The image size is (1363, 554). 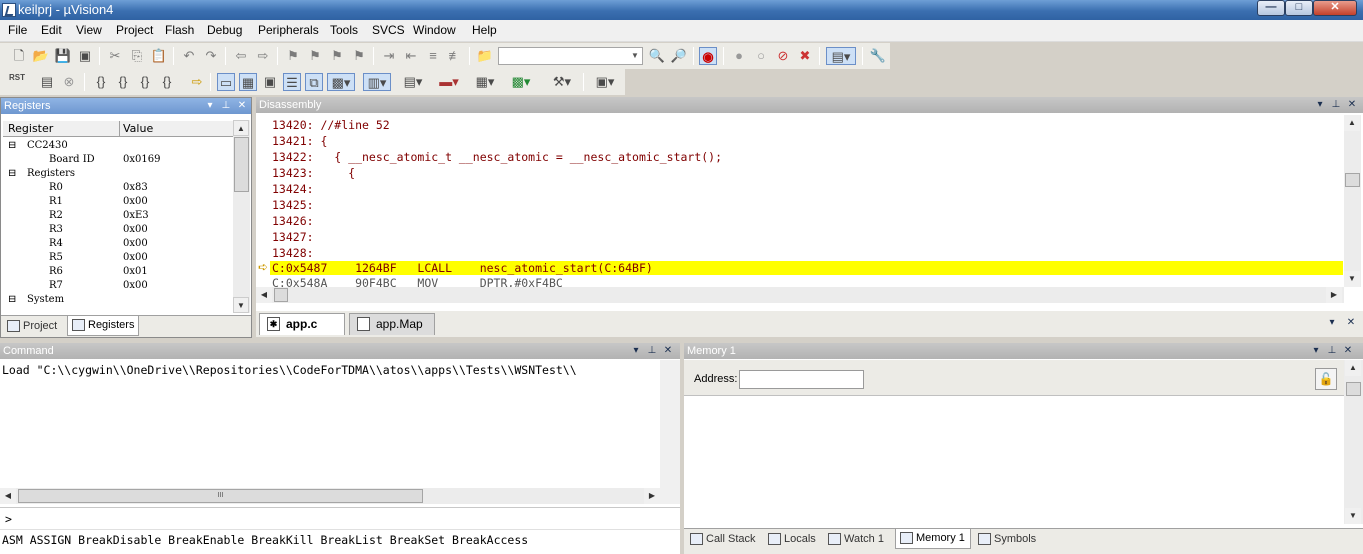 I want to click on new-file-icon: 🗋, so click(x=19, y=56).